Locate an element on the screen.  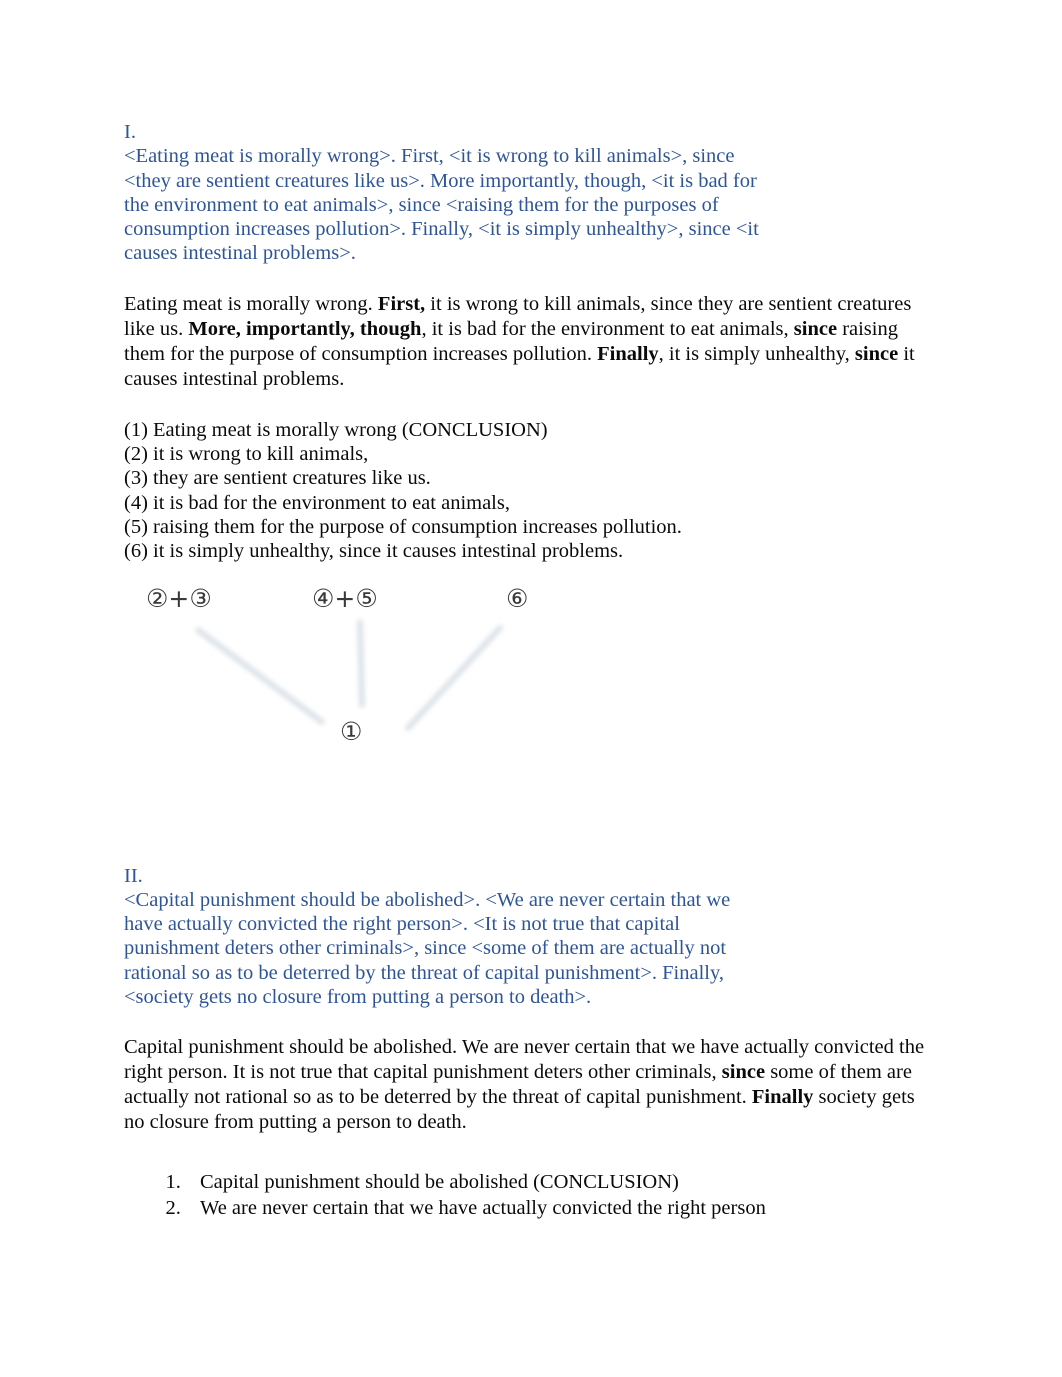
body-text: , it is simply unhealthy, is located at coordinates (756, 353).